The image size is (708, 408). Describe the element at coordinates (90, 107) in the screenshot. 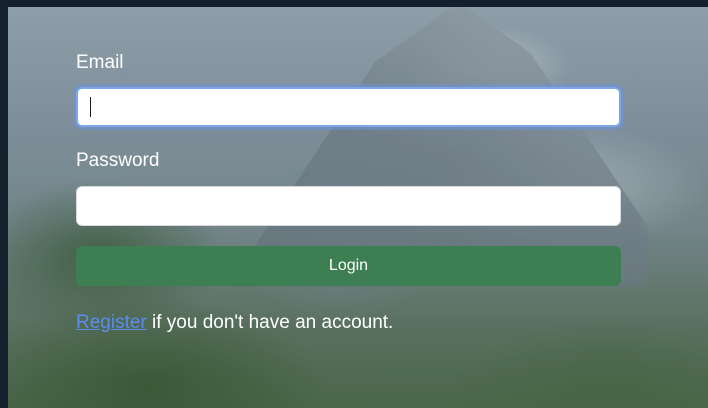

I see `text-caret` at that location.